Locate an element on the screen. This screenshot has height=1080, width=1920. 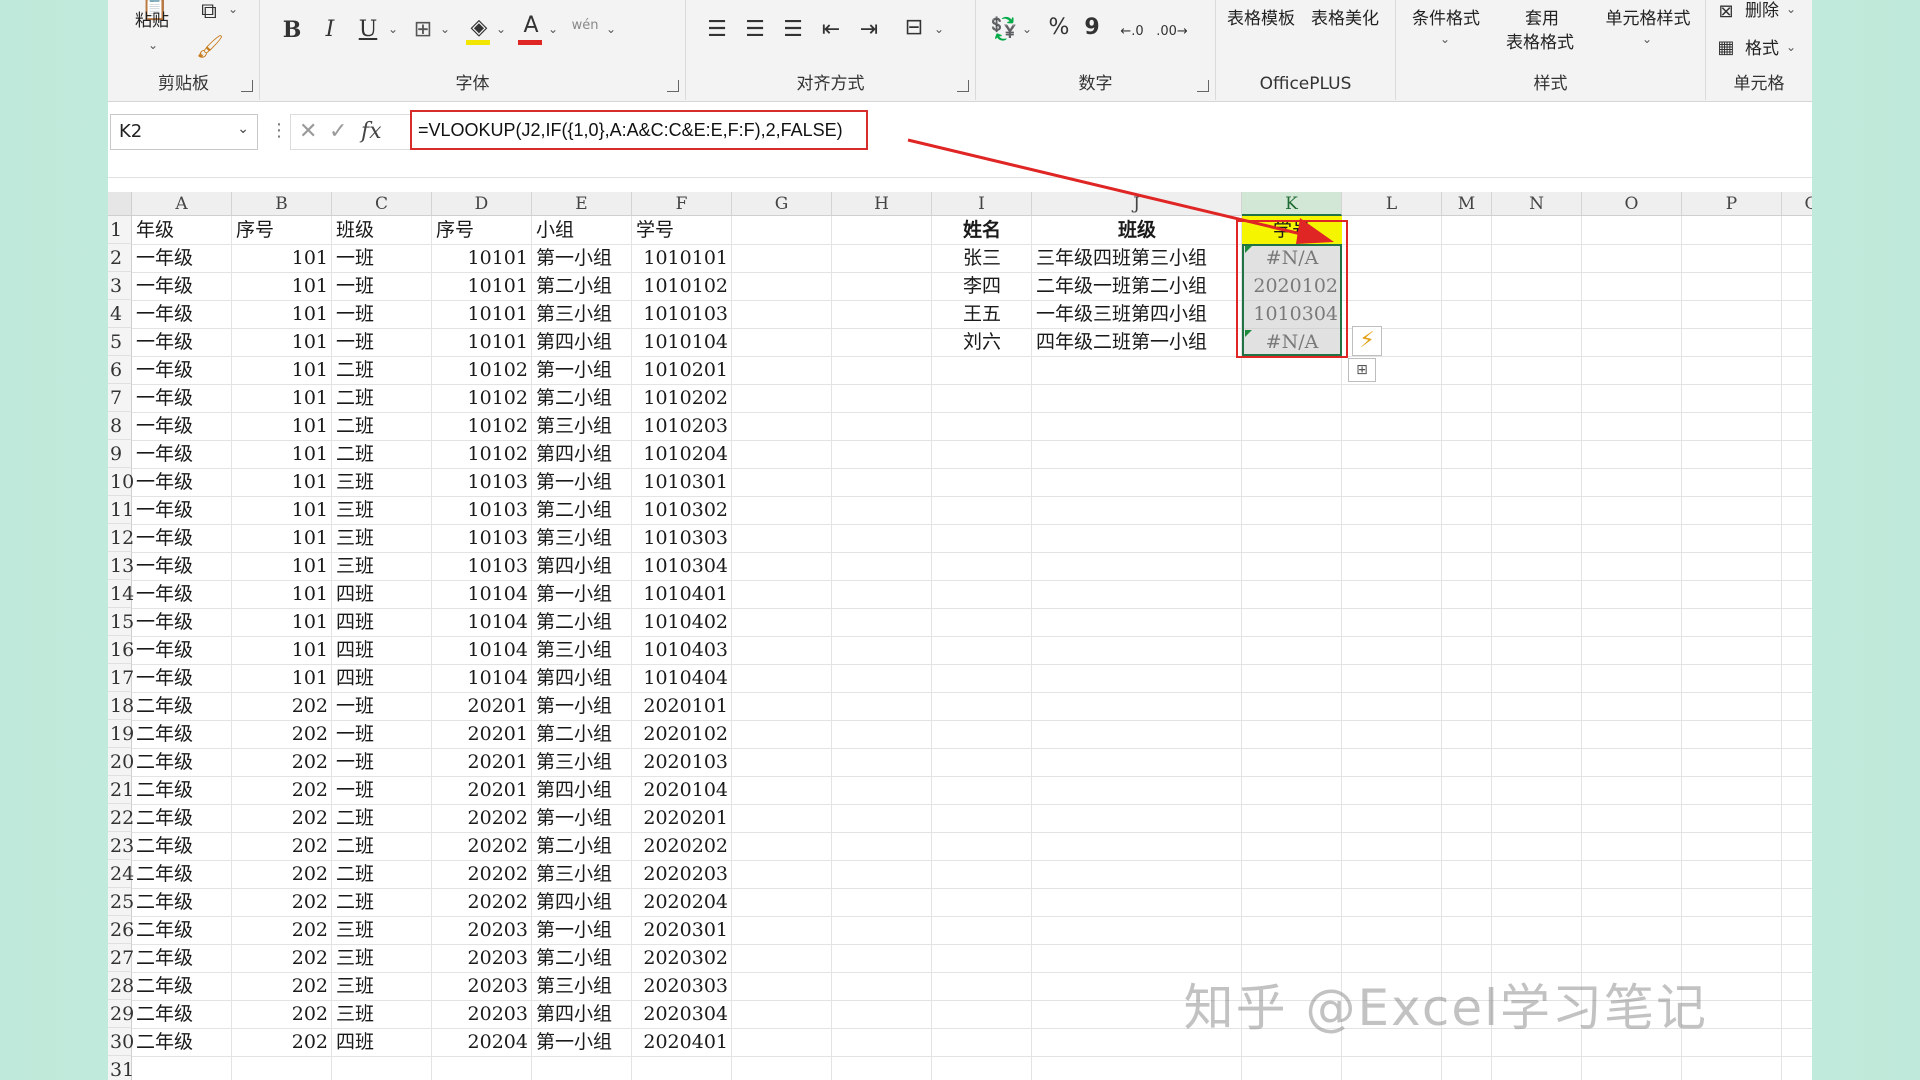
row-header-3: 3 is located at coordinates (120, 286).